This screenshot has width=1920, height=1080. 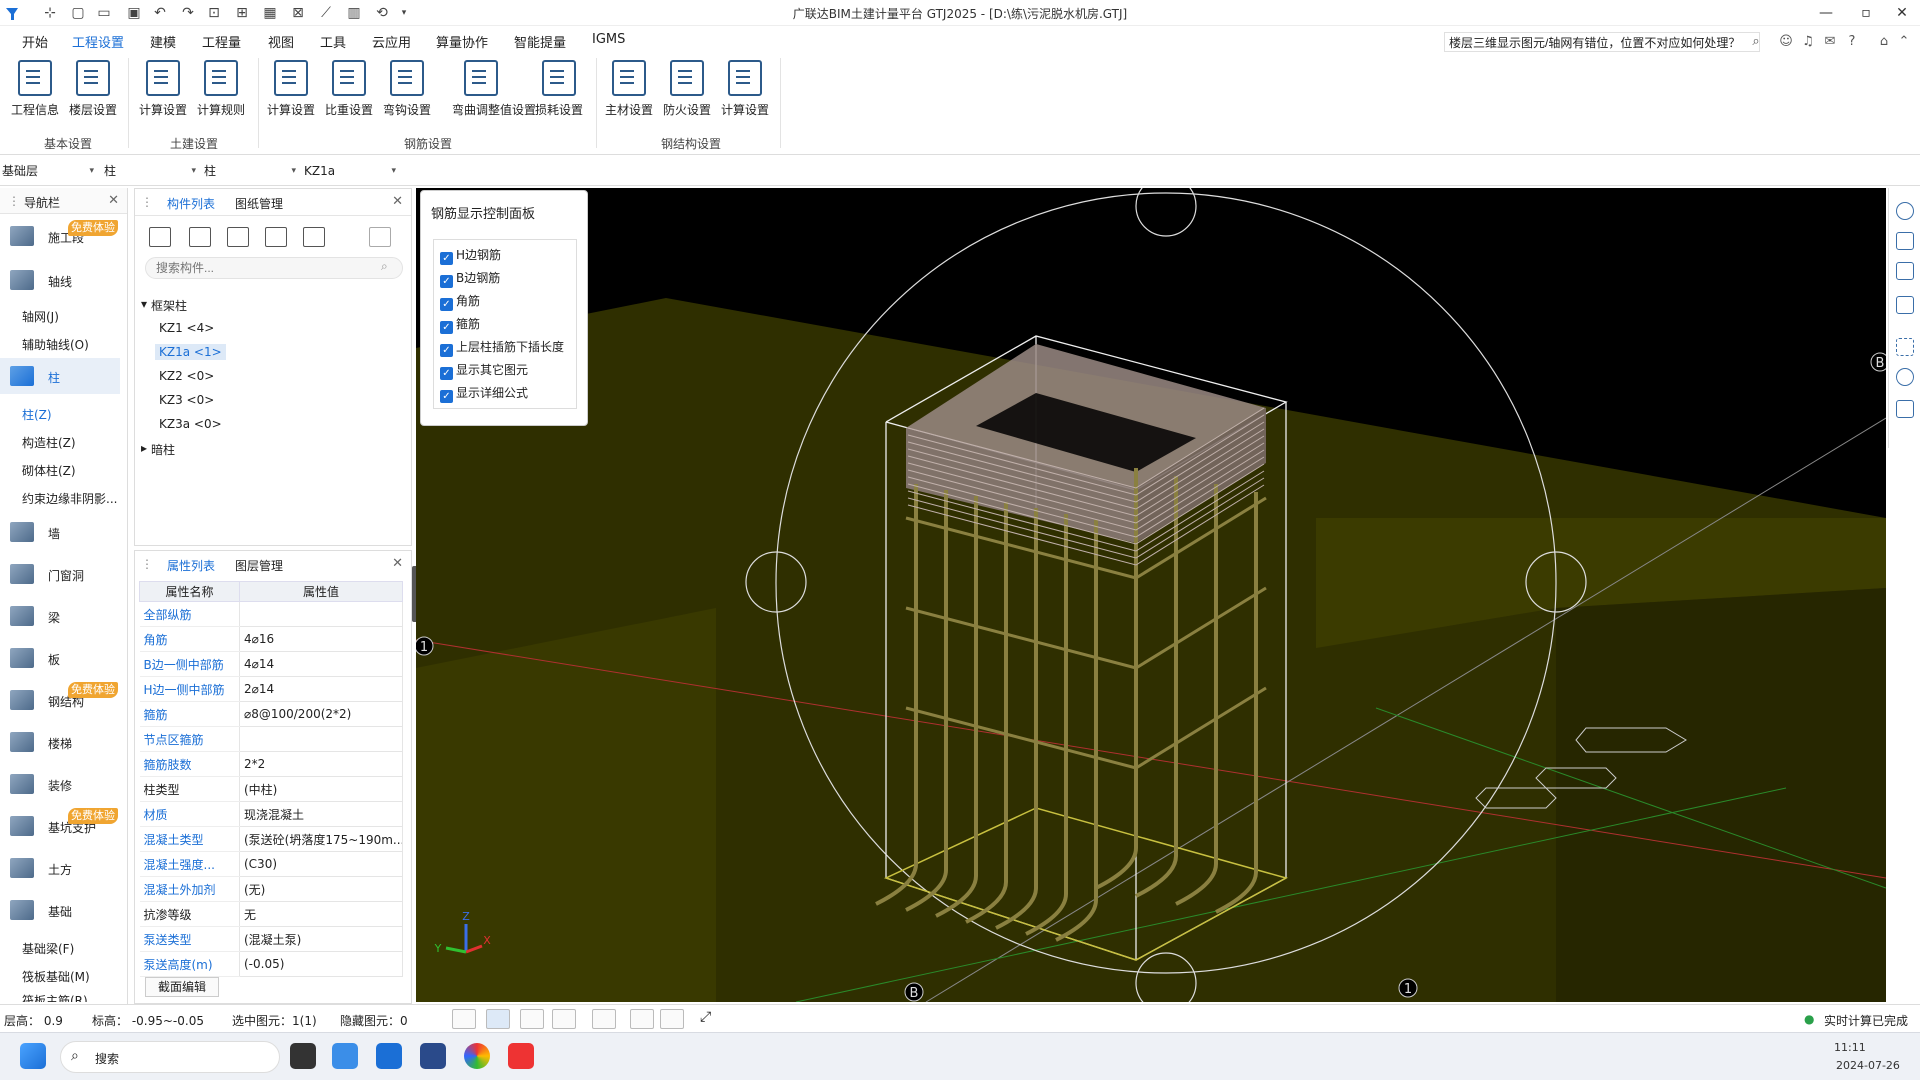 I want to click on copy-icon, so click(x=200, y=237).